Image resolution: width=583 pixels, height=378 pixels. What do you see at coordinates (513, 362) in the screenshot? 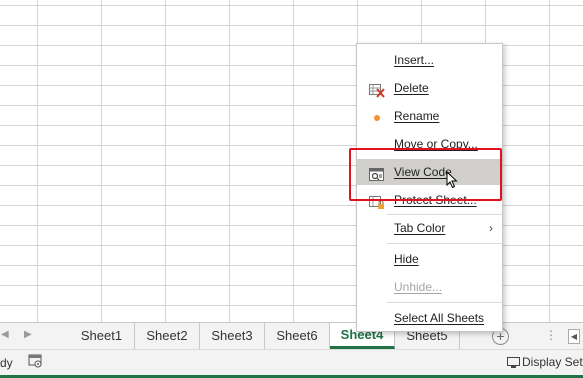
I see `monitor-icon` at bounding box center [513, 362].